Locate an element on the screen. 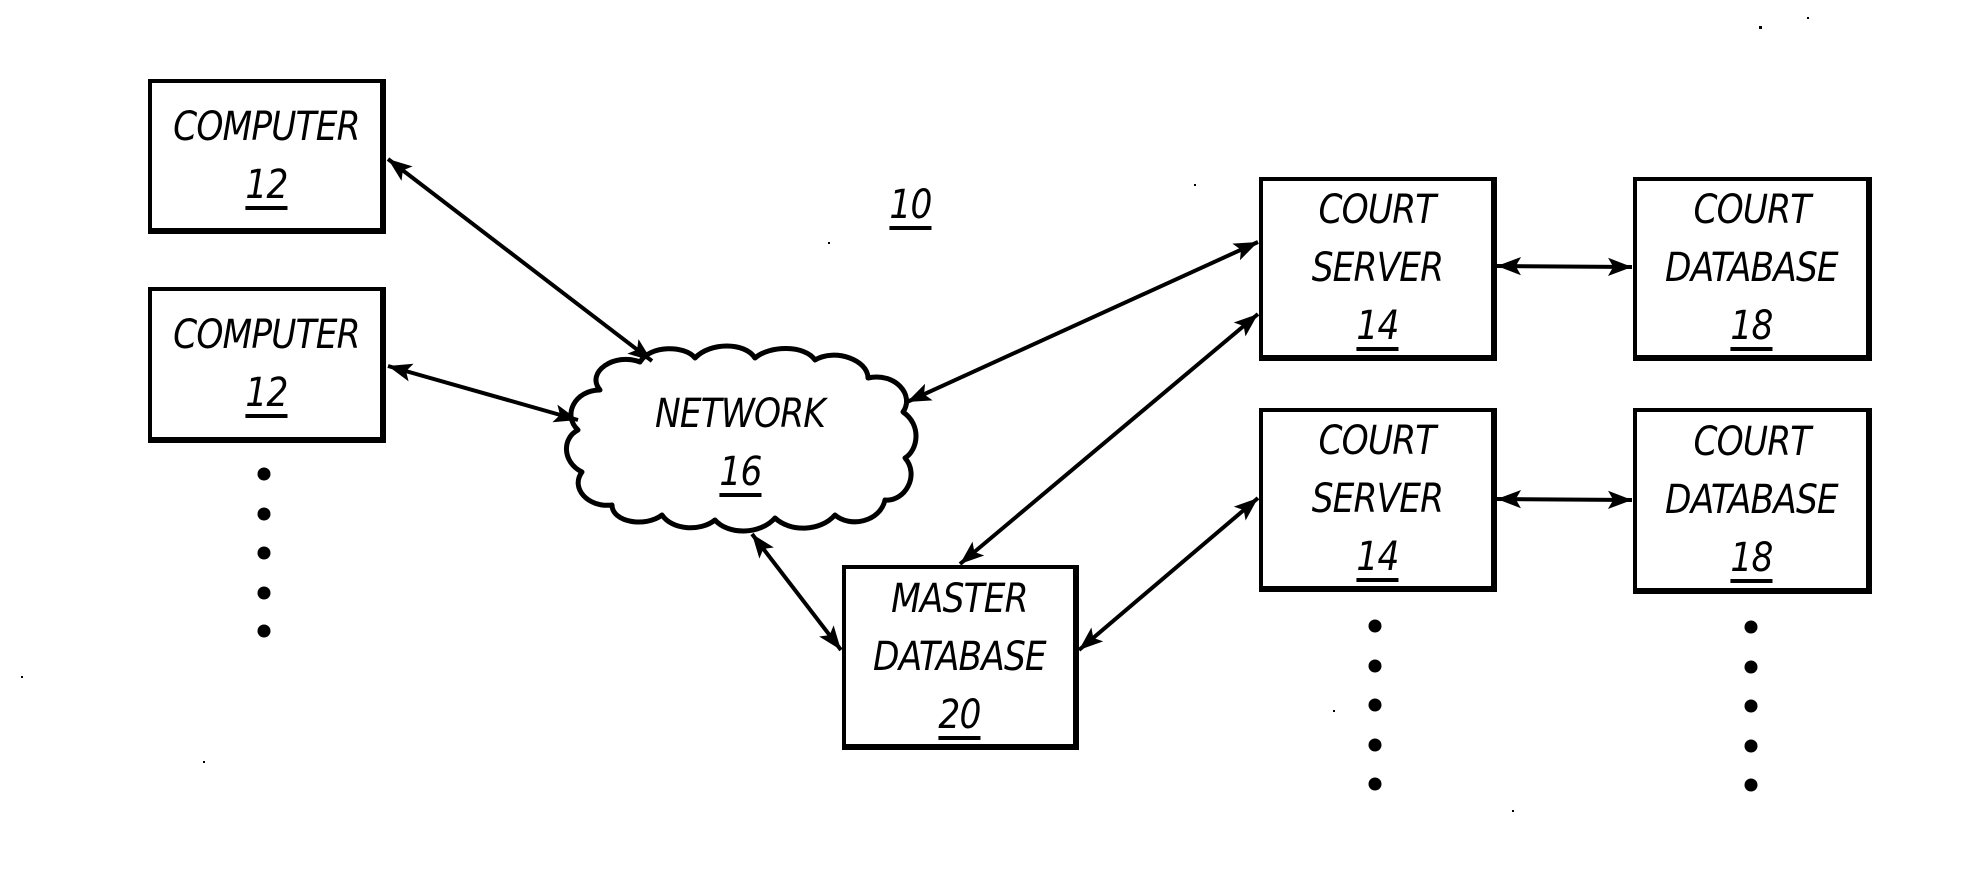 This screenshot has width=1970, height=893. arrow-network-masterdb is located at coordinates (796, 592).